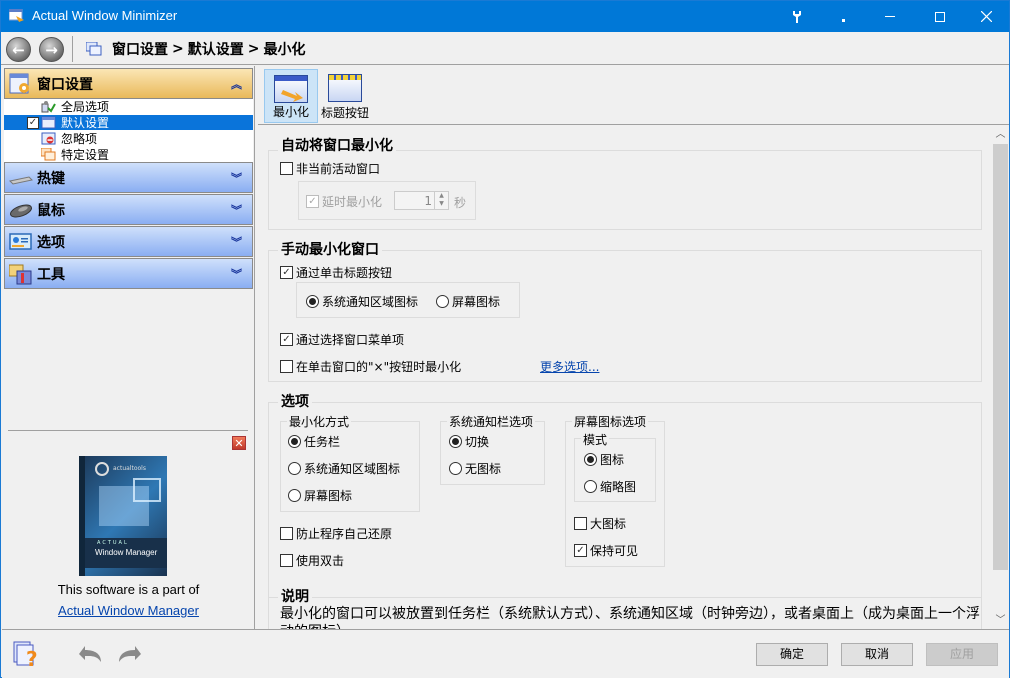 The width and height of the screenshot is (1010, 678). What do you see at coordinates (128, 241) in the screenshot?
I see `sidebar-group-options: 选项 ︾` at bounding box center [128, 241].